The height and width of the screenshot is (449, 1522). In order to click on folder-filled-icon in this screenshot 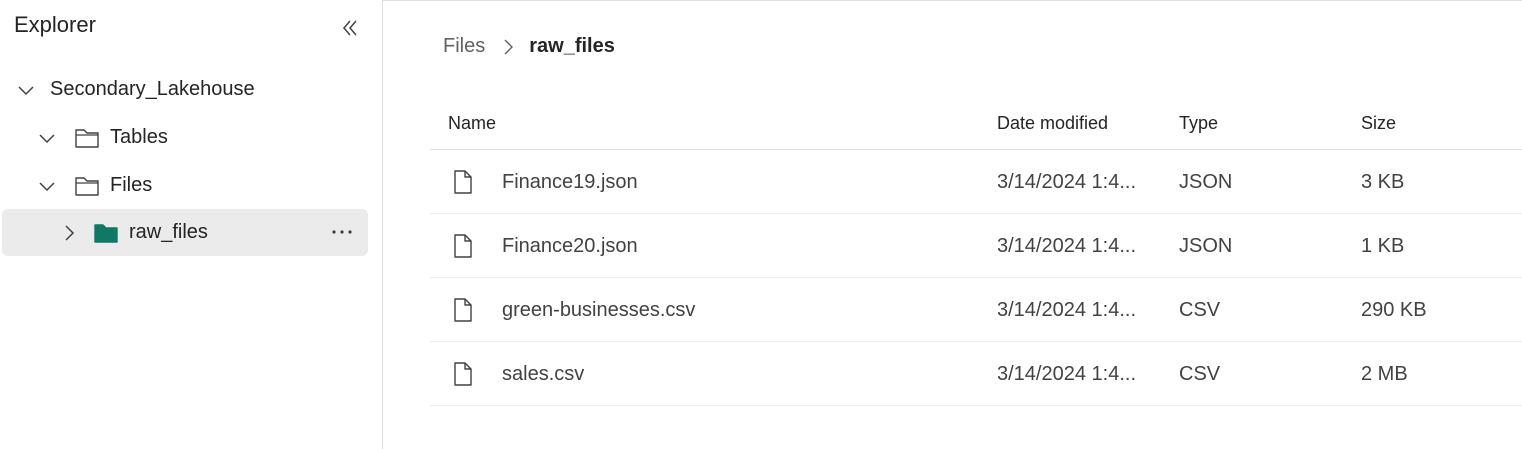, I will do `click(106, 233)`.